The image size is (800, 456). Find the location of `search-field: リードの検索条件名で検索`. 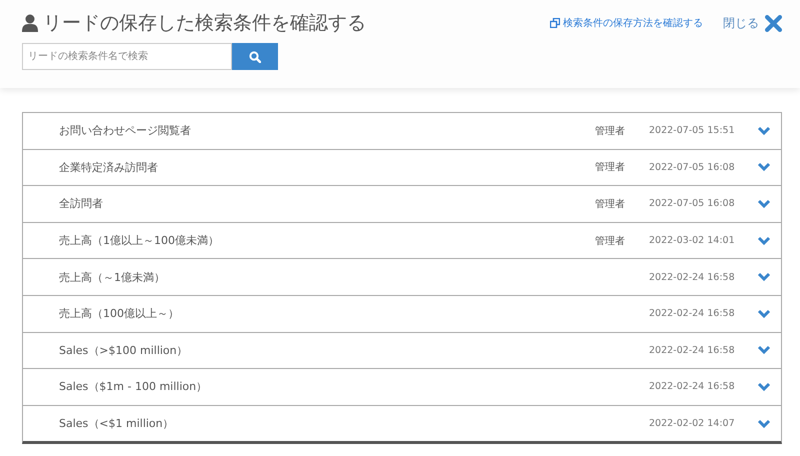

search-field: リードの検索条件名で検索 is located at coordinates (127, 56).